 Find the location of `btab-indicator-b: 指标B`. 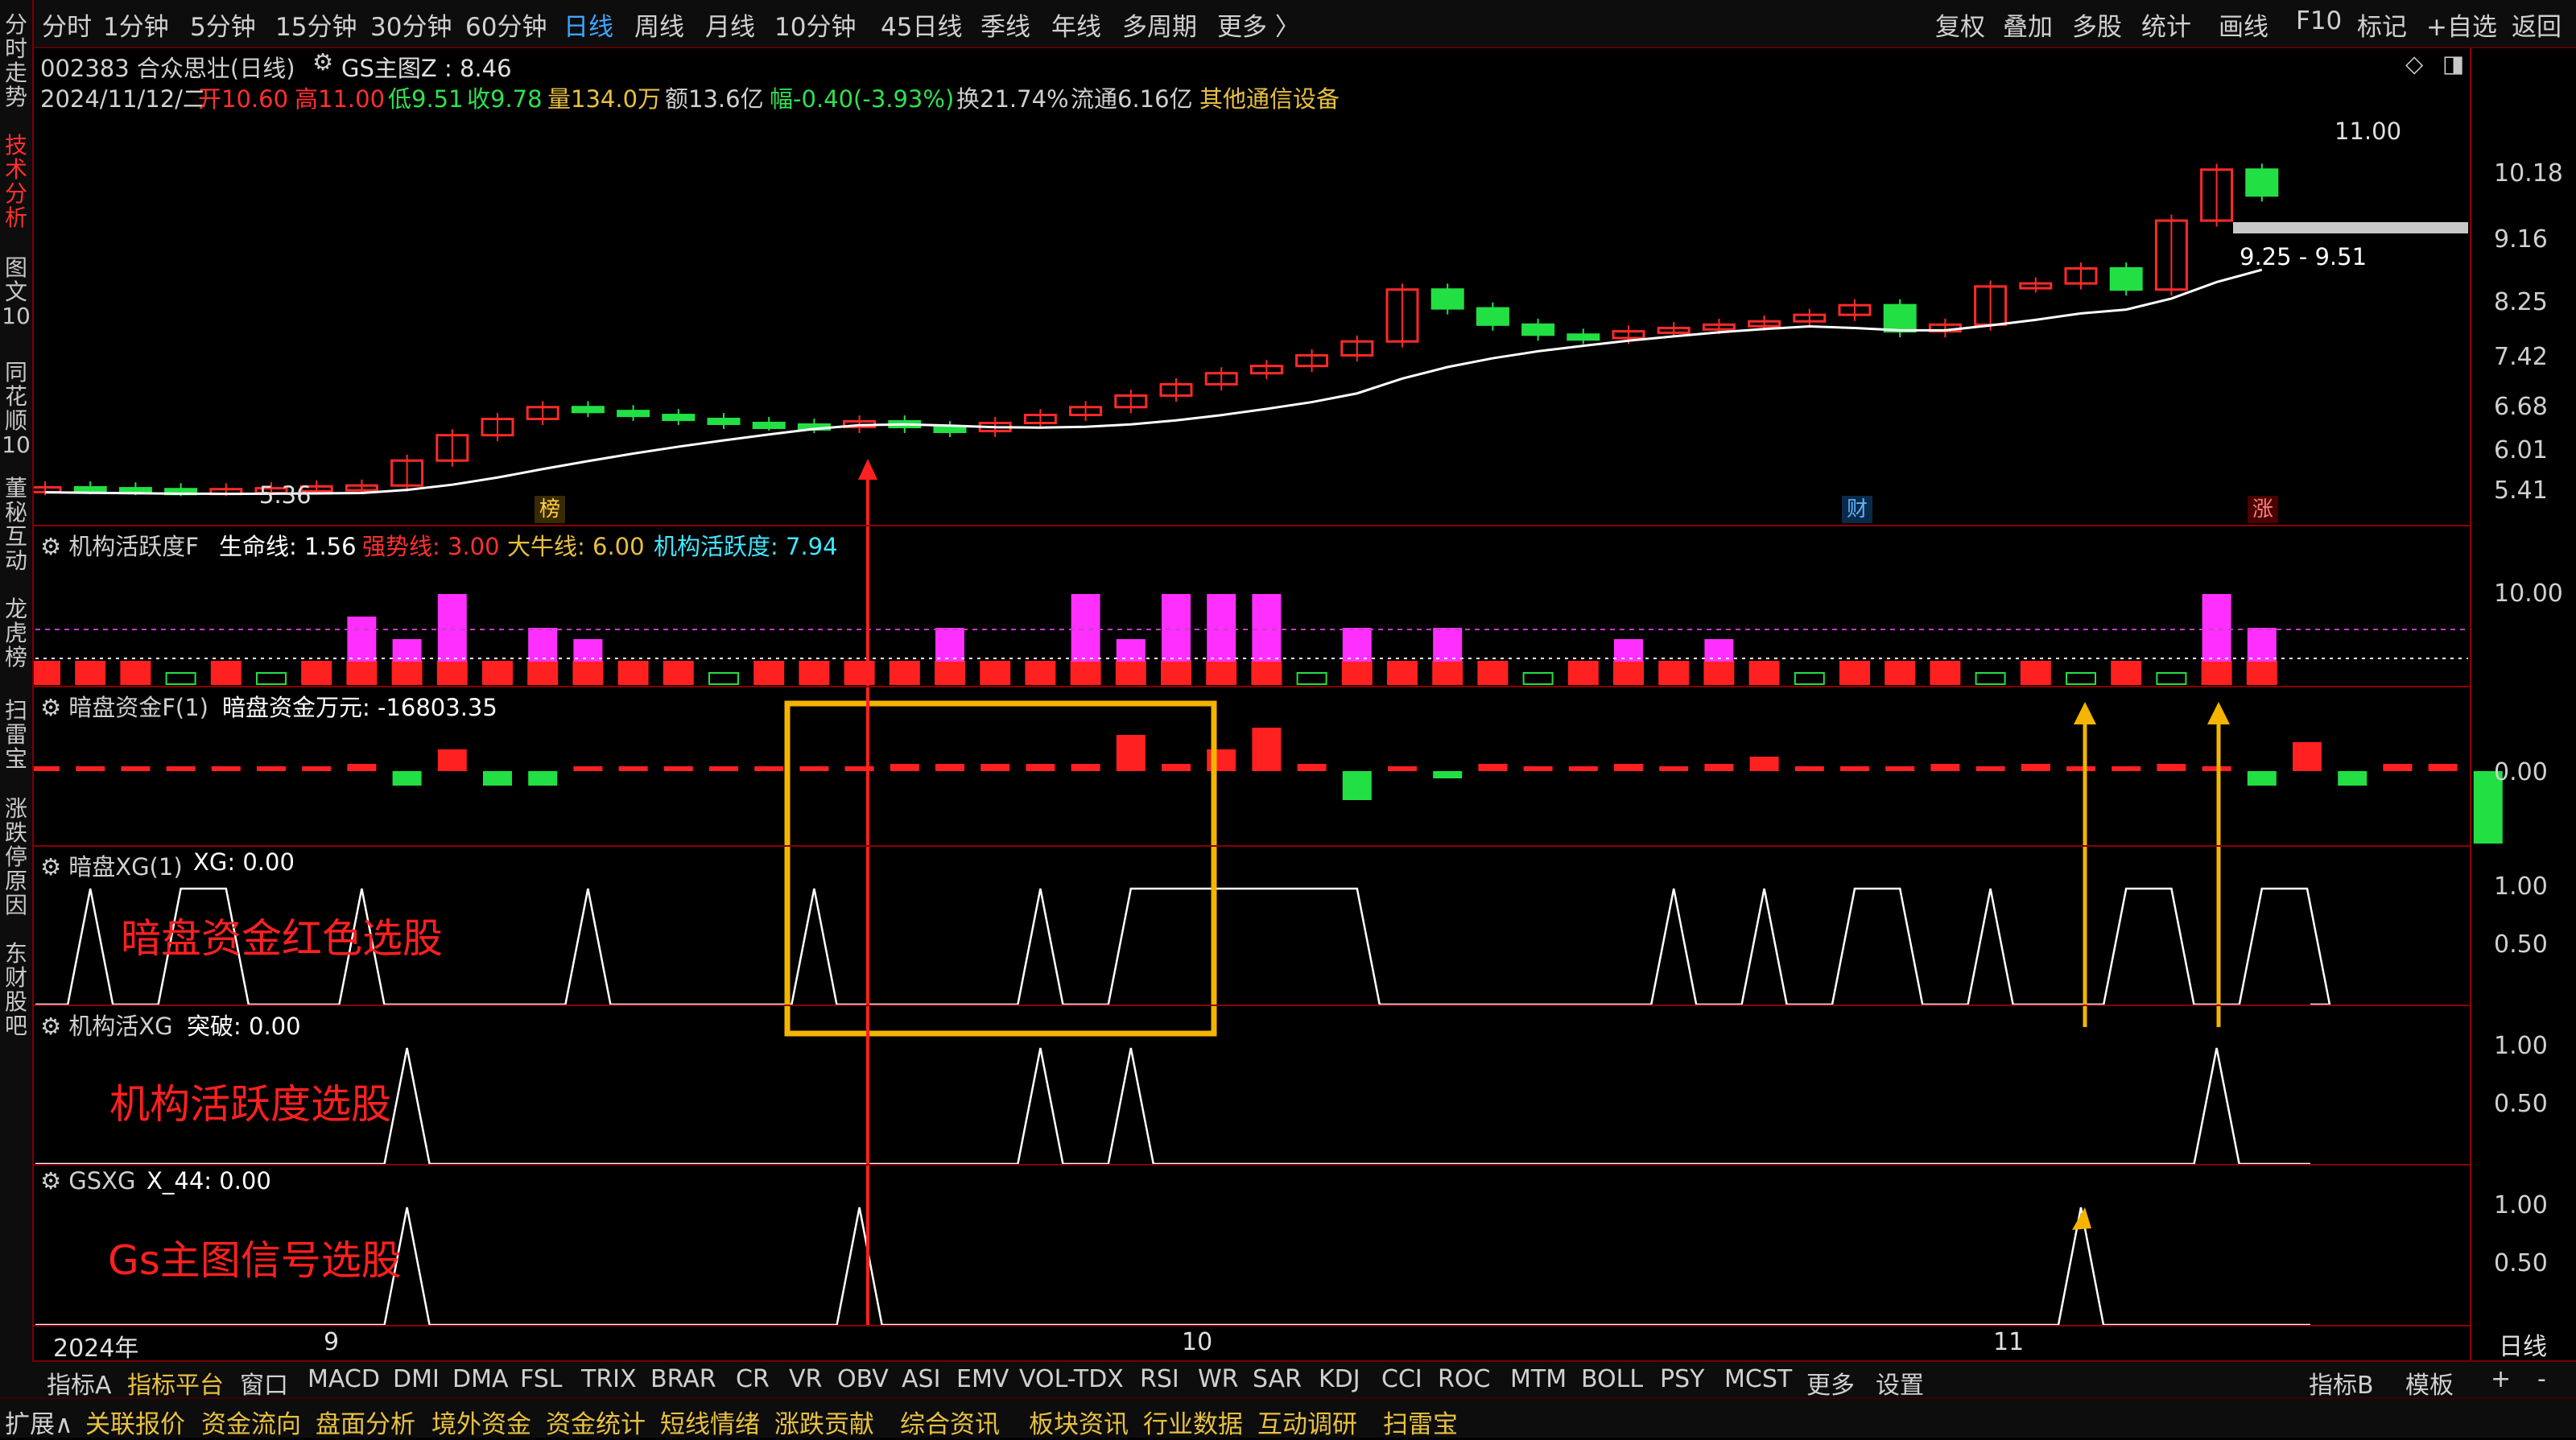

btab-indicator-b: 指标B is located at coordinates (2341, 1383).